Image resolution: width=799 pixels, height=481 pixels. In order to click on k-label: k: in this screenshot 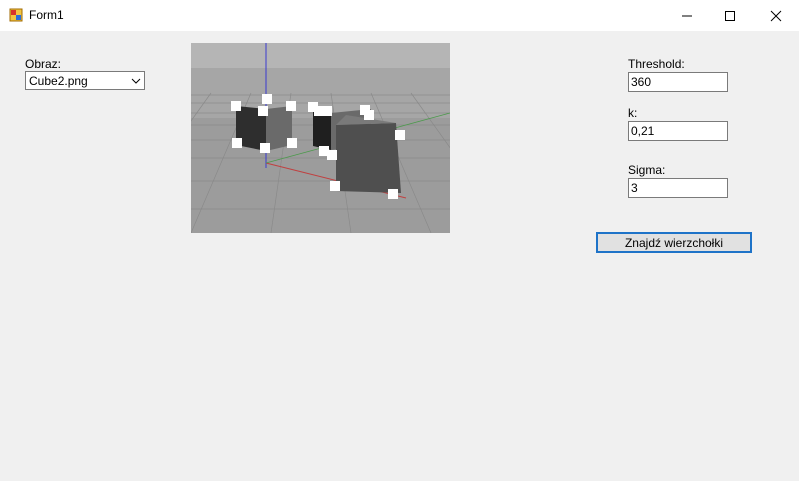, I will do `click(633, 113)`.